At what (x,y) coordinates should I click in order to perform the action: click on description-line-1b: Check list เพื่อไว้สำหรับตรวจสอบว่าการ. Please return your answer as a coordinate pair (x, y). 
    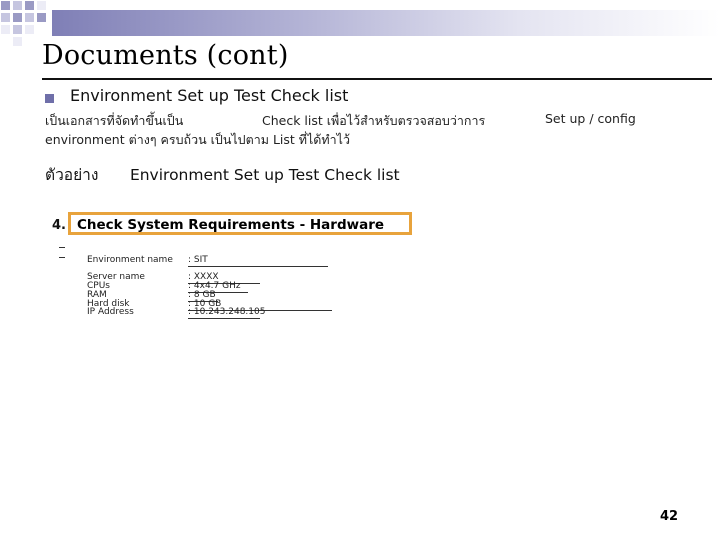
    Looking at the image, I should click on (374, 120).